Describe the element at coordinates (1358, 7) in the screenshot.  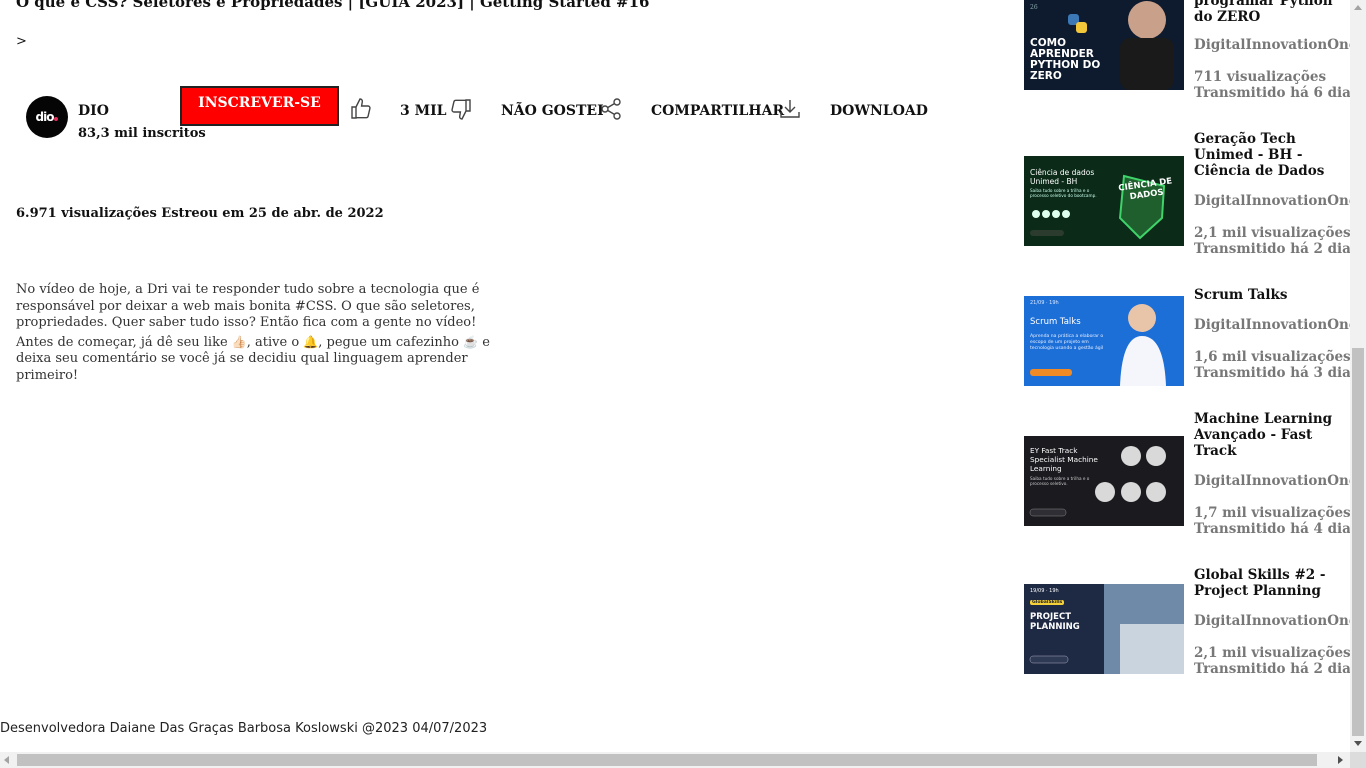
I see `scroll-up-arrow-icon` at that location.